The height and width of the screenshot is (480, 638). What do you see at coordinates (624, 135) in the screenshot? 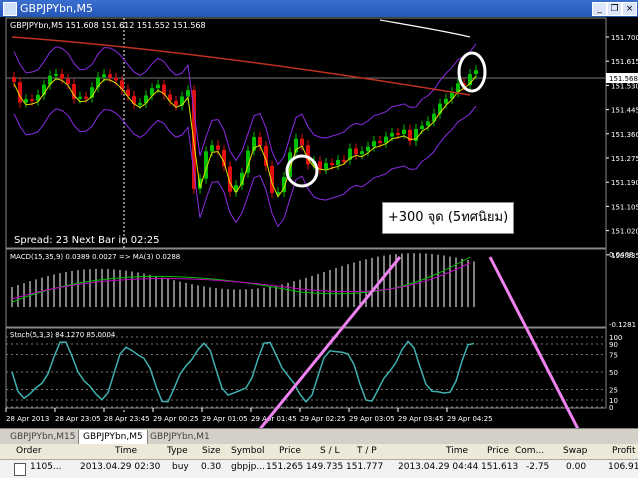
I see `price-tick-label: 151.360` at bounding box center [624, 135].